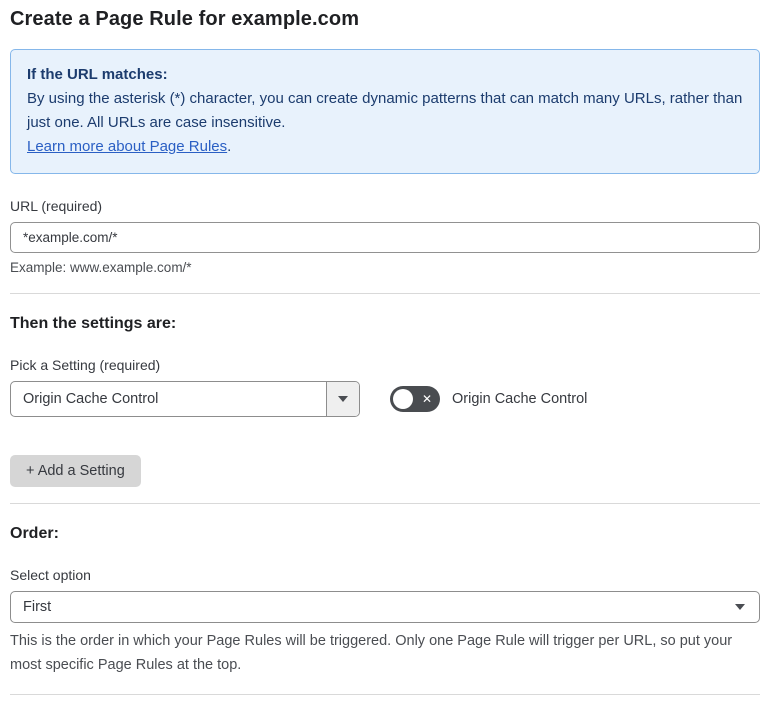 The image size is (770, 710). What do you see at coordinates (520, 399) in the screenshot?
I see `toggle-label: Origin Cache Control` at bounding box center [520, 399].